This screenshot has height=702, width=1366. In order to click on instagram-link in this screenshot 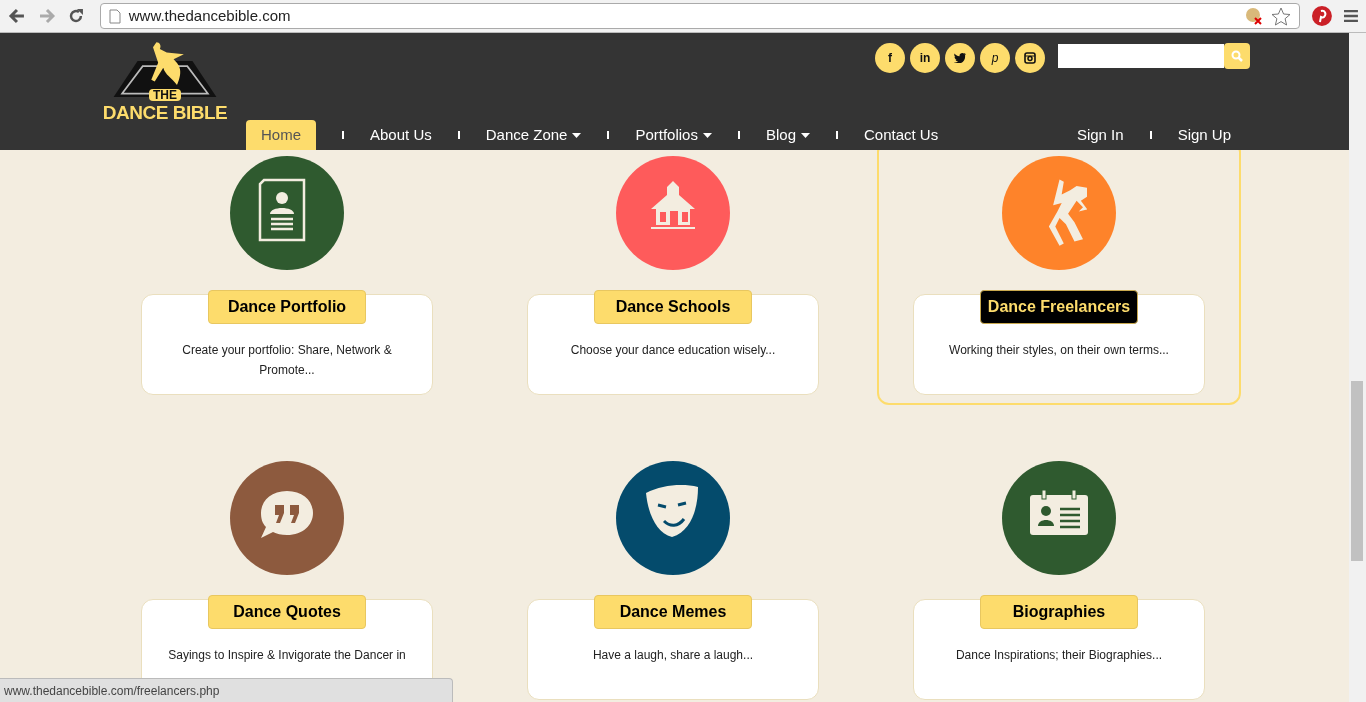, I will do `click(1030, 58)`.